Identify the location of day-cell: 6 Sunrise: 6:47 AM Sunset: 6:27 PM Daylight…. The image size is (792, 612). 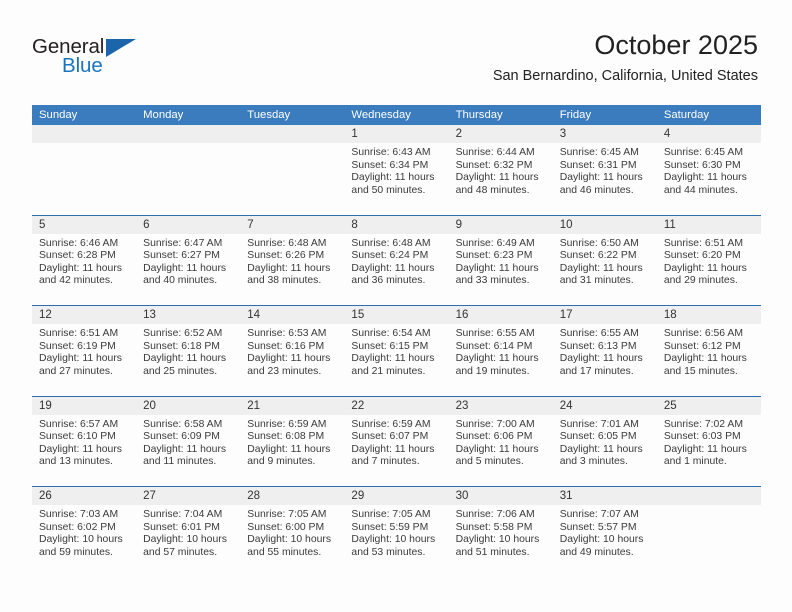
(188, 260).